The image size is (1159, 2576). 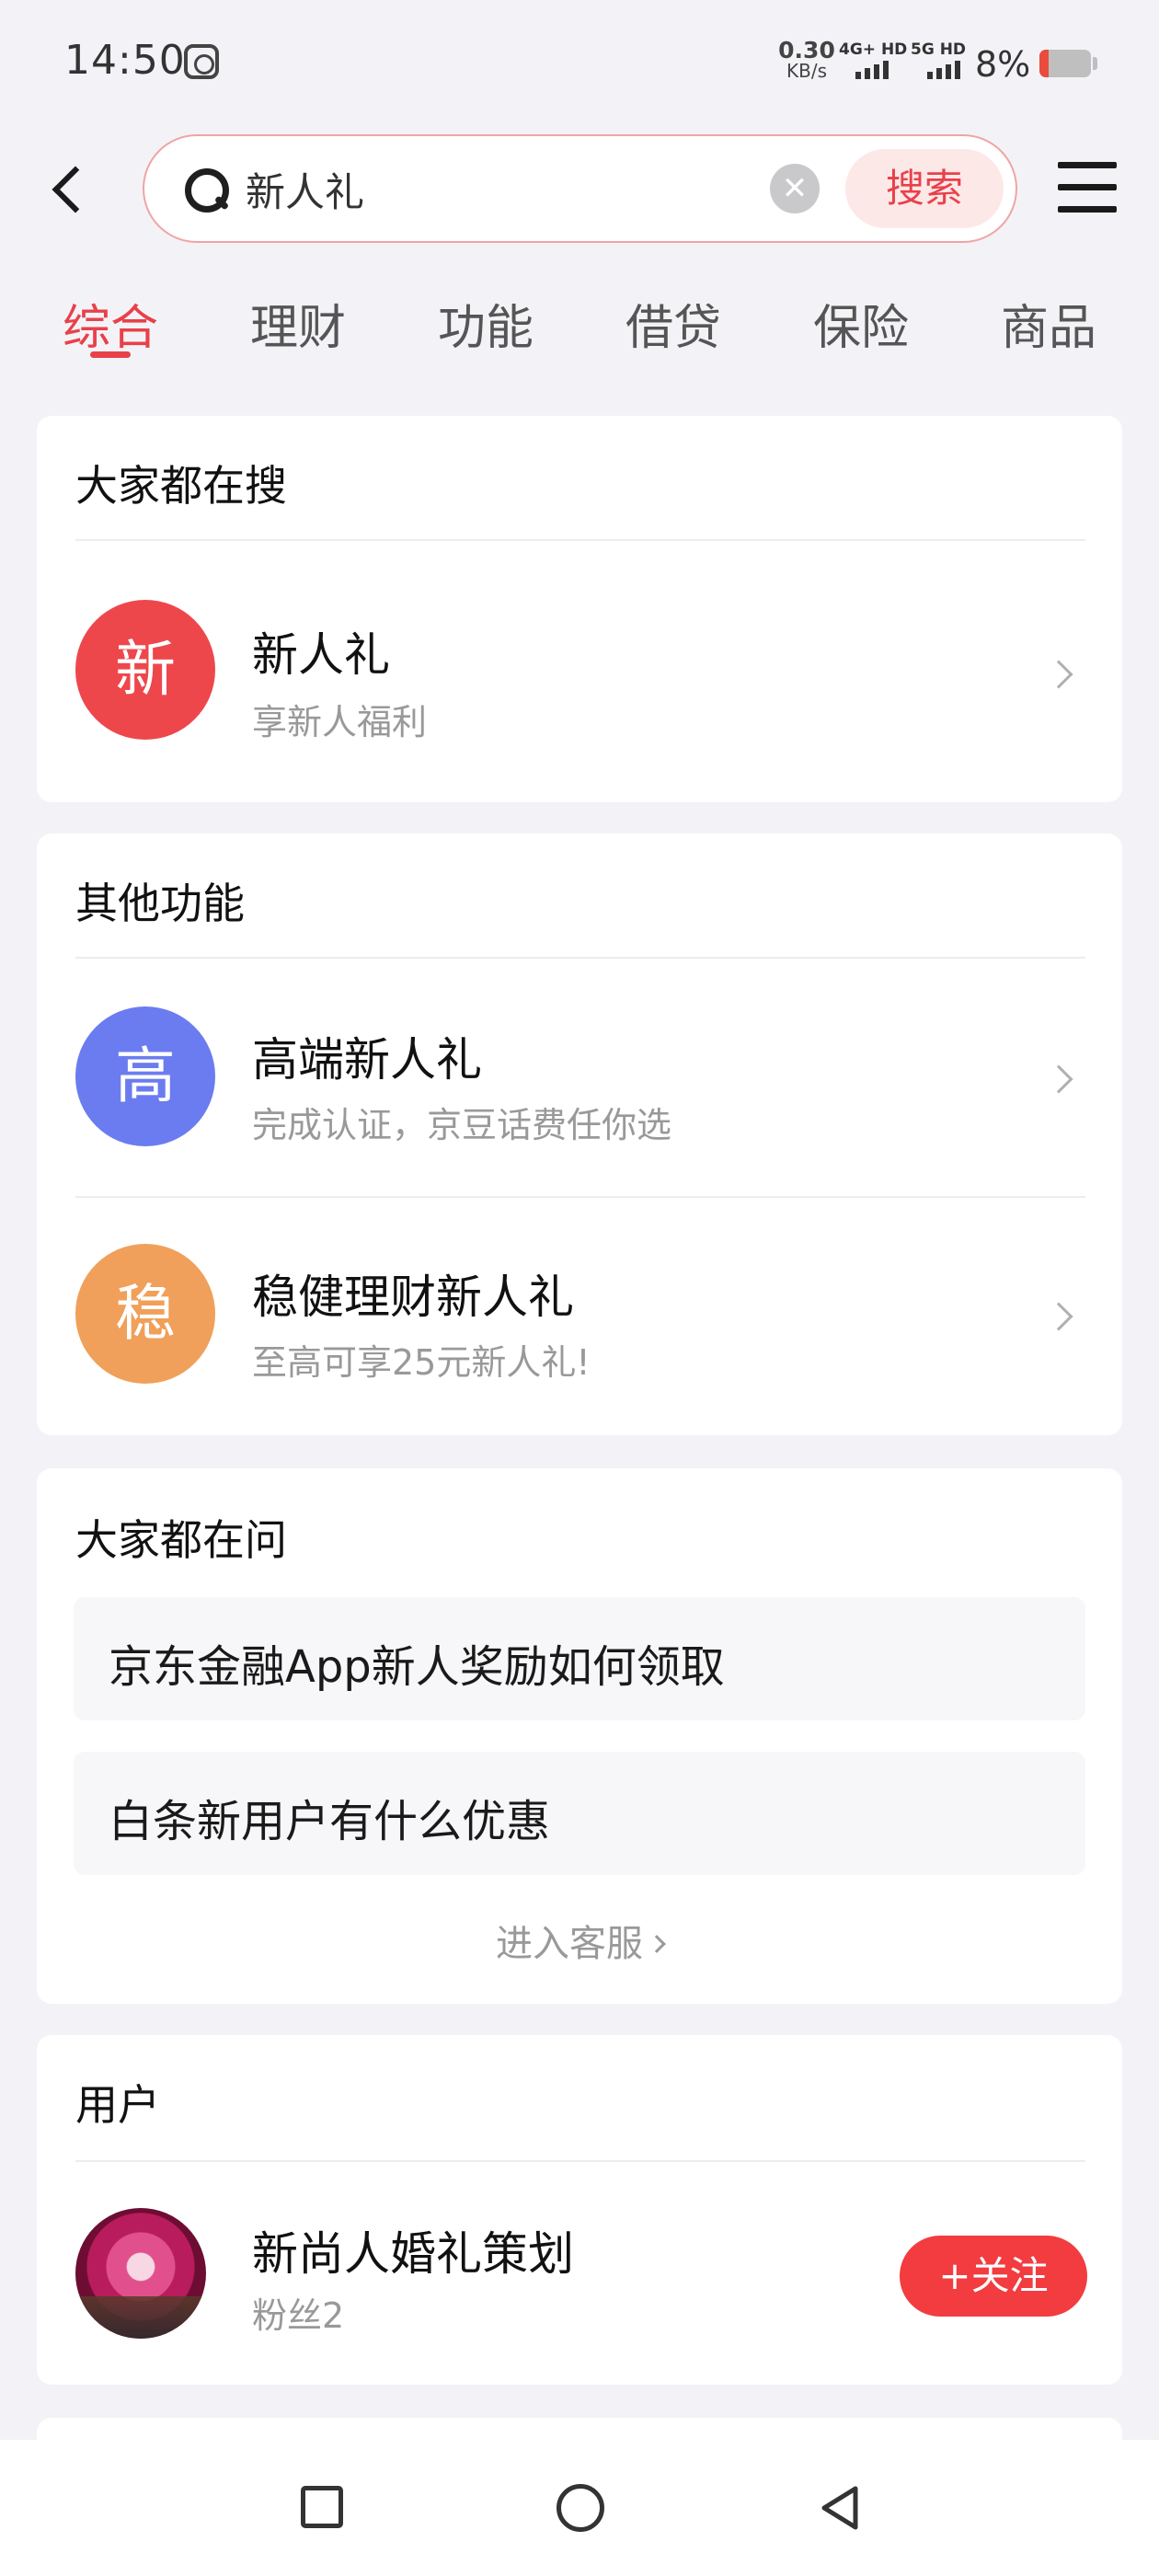 What do you see at coordinates (417, 1667) in the screenshot?
I see `question-text: 京东金融App新人奖励如何领取` at bounding box center [417, 1667].